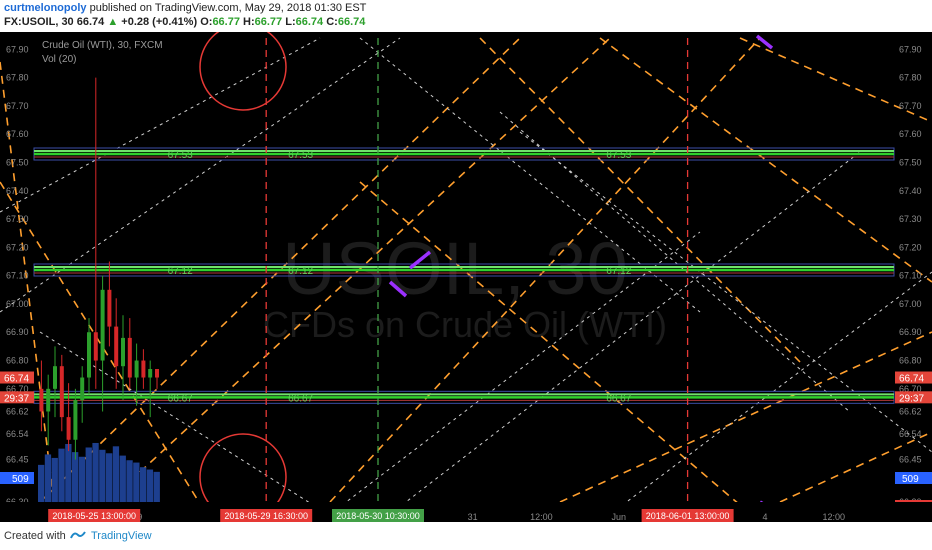 The image size is (932, 550). I want to click on y-tick-right-3: 67.60, so click(910, 134).